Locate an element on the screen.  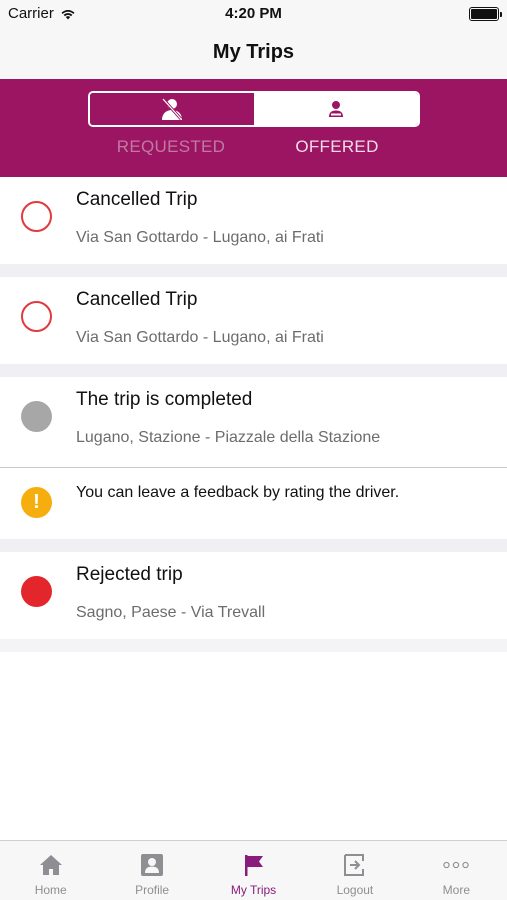
tab-bar: Home Profile My Trips Logout More is located at coordinates (253, 870).